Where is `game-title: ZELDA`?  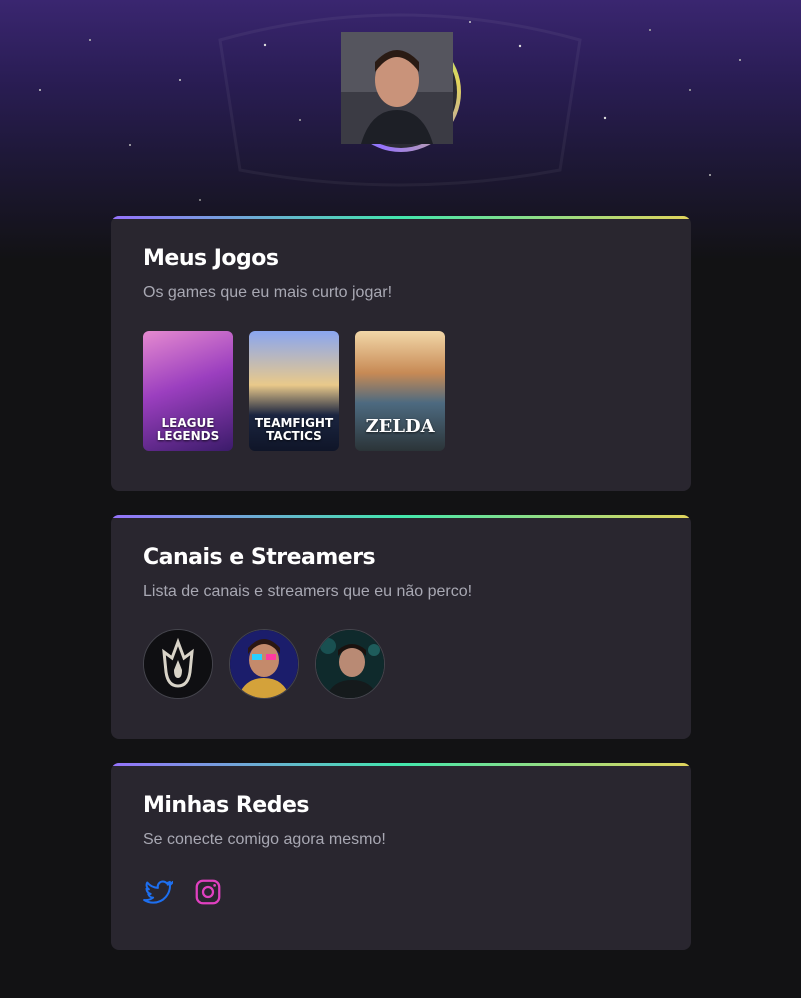 game-title: ZELDA is located at coordinates (400, 426).